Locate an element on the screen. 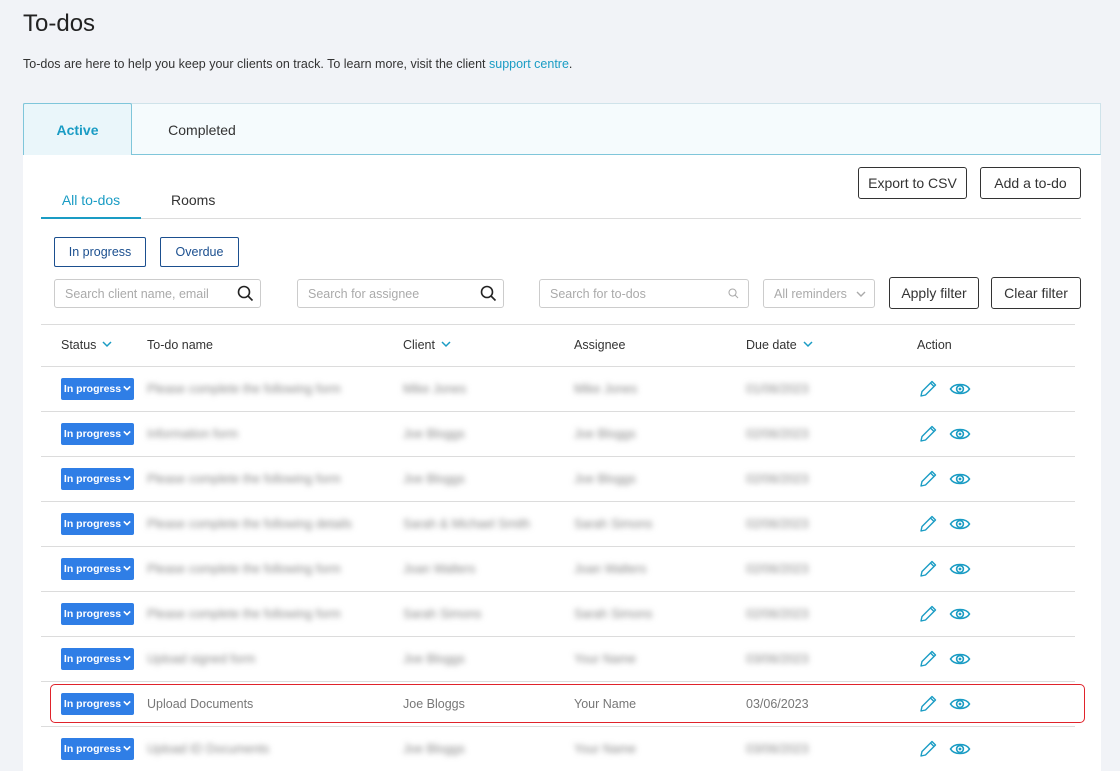  header-action: Action is located at coordinates (934, 345).